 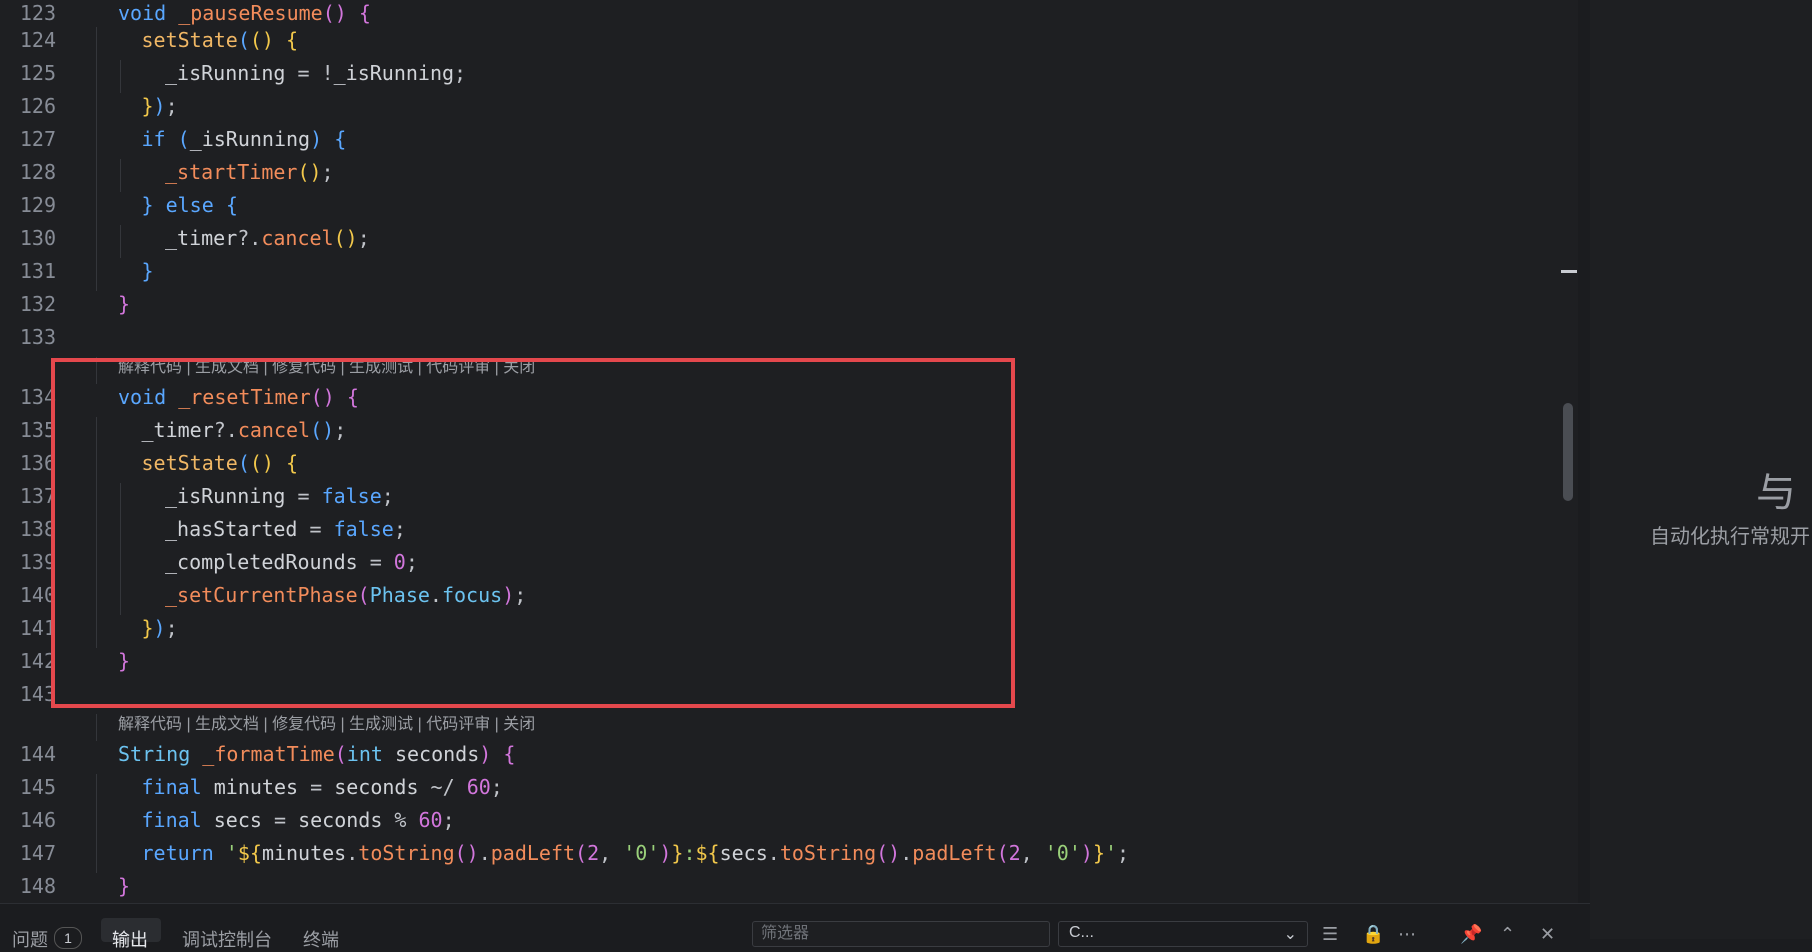 What do you see at coordinates (37, 172) in the screenshot?
I see `line-number: 128` at bounding box center [37, 172].